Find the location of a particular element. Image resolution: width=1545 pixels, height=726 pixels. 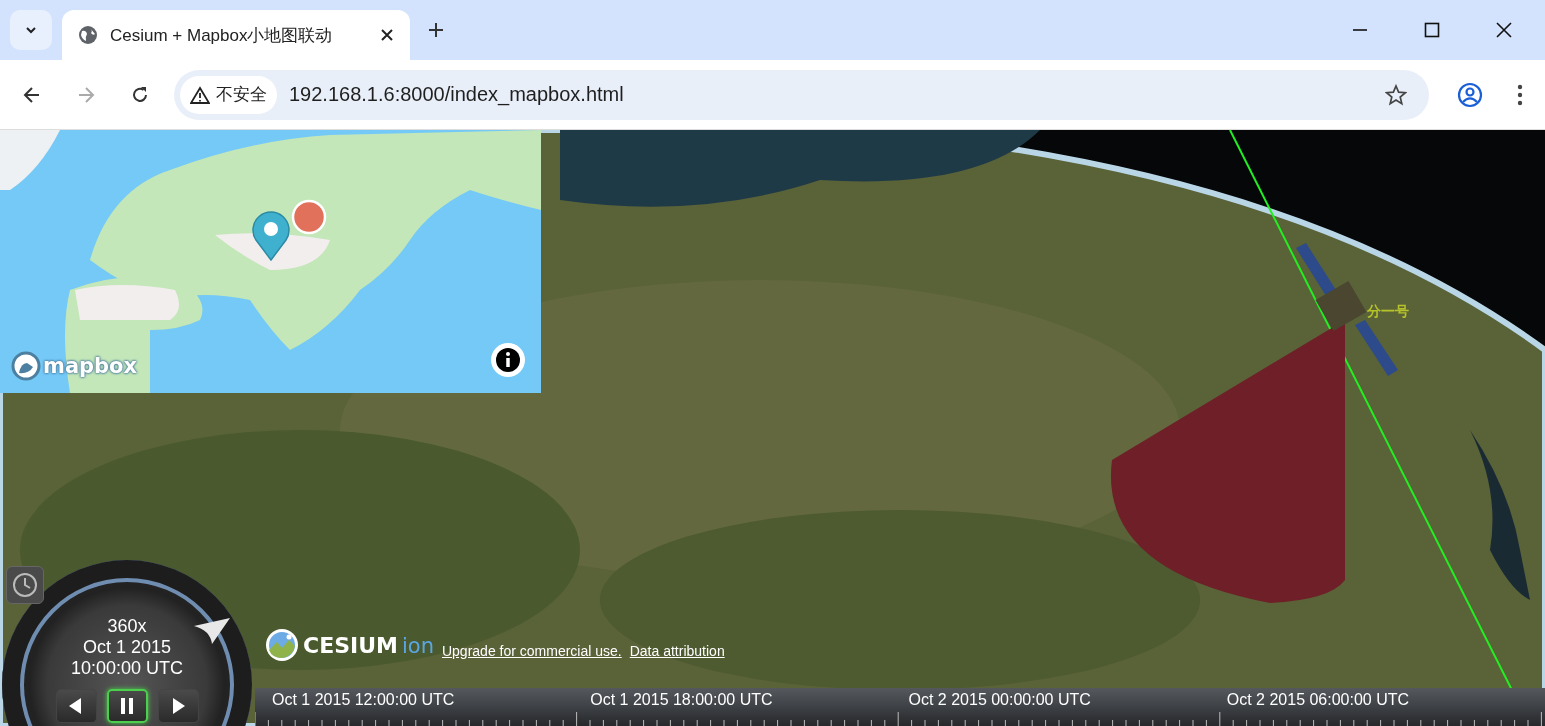

reverse-button is located at coordinates (76, 706).